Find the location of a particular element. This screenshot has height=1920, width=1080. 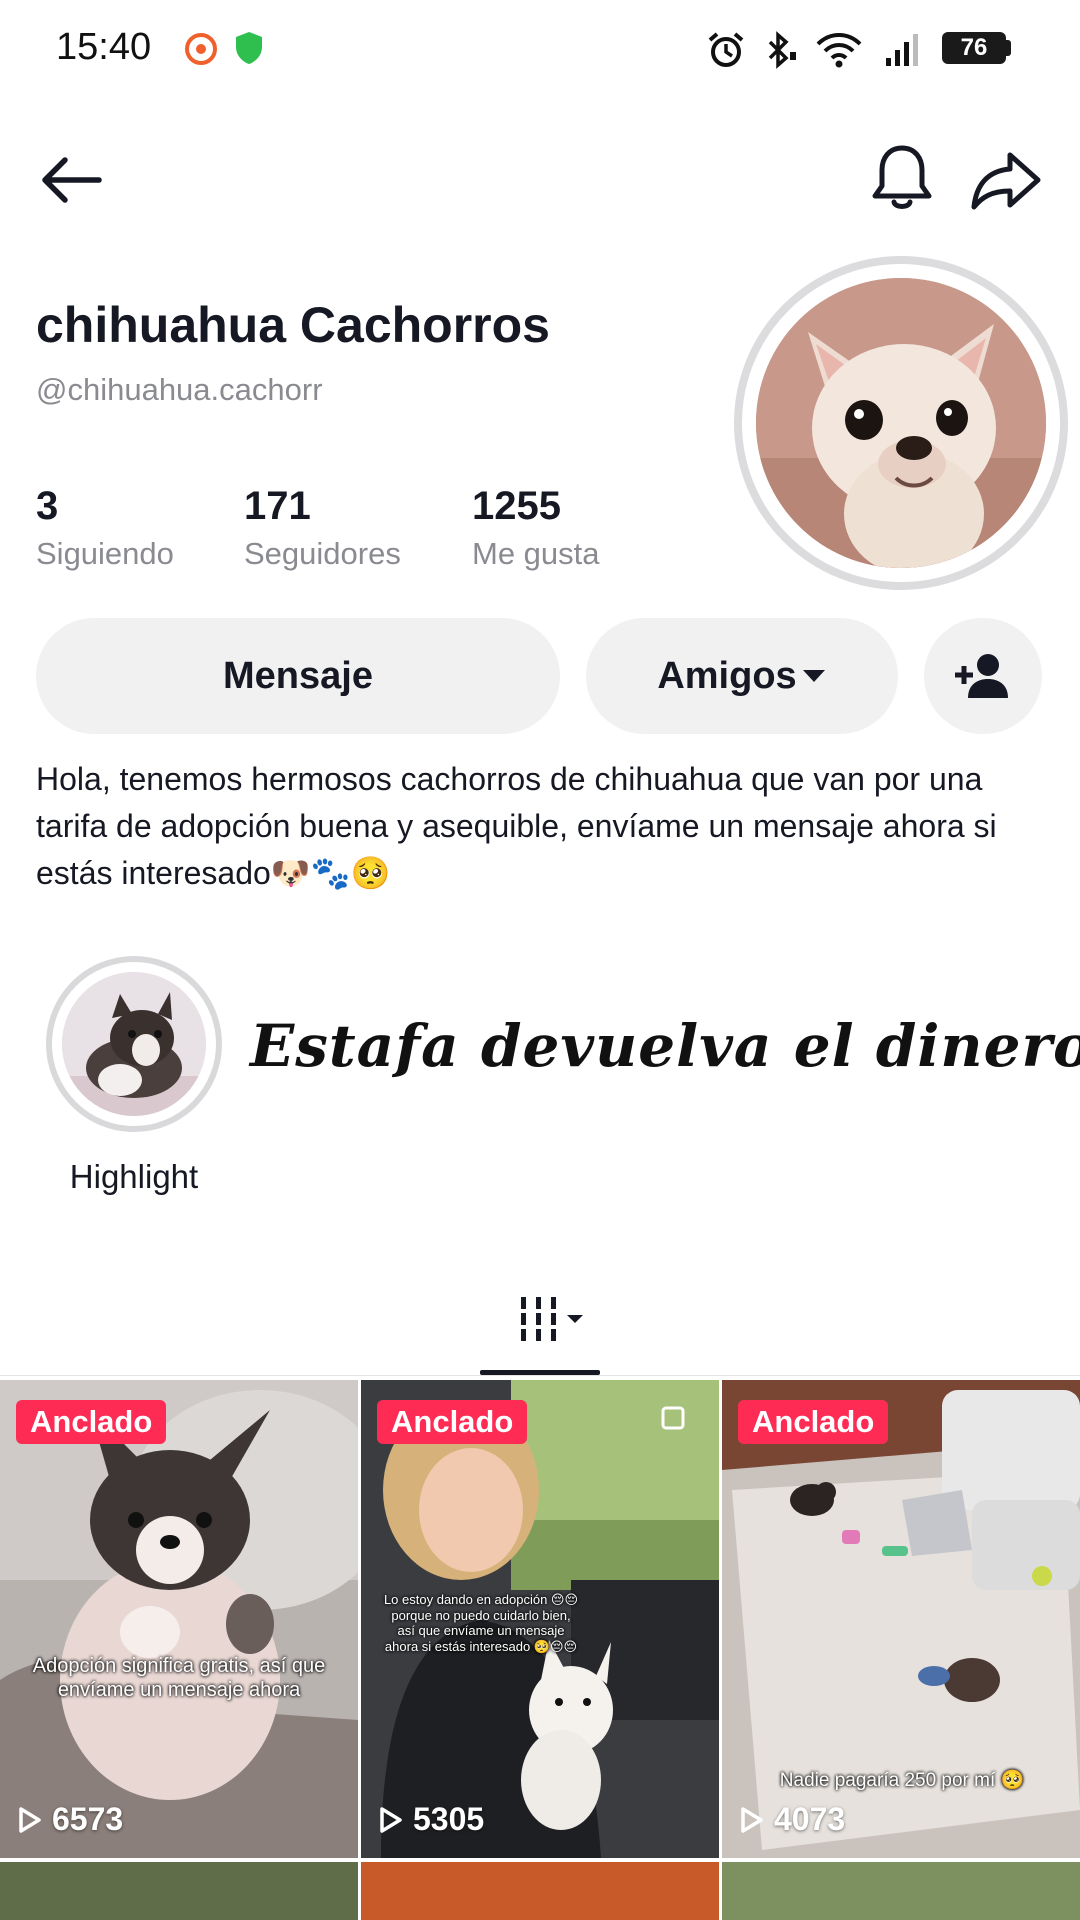

bell-icon is located at coordinates (902, 177).